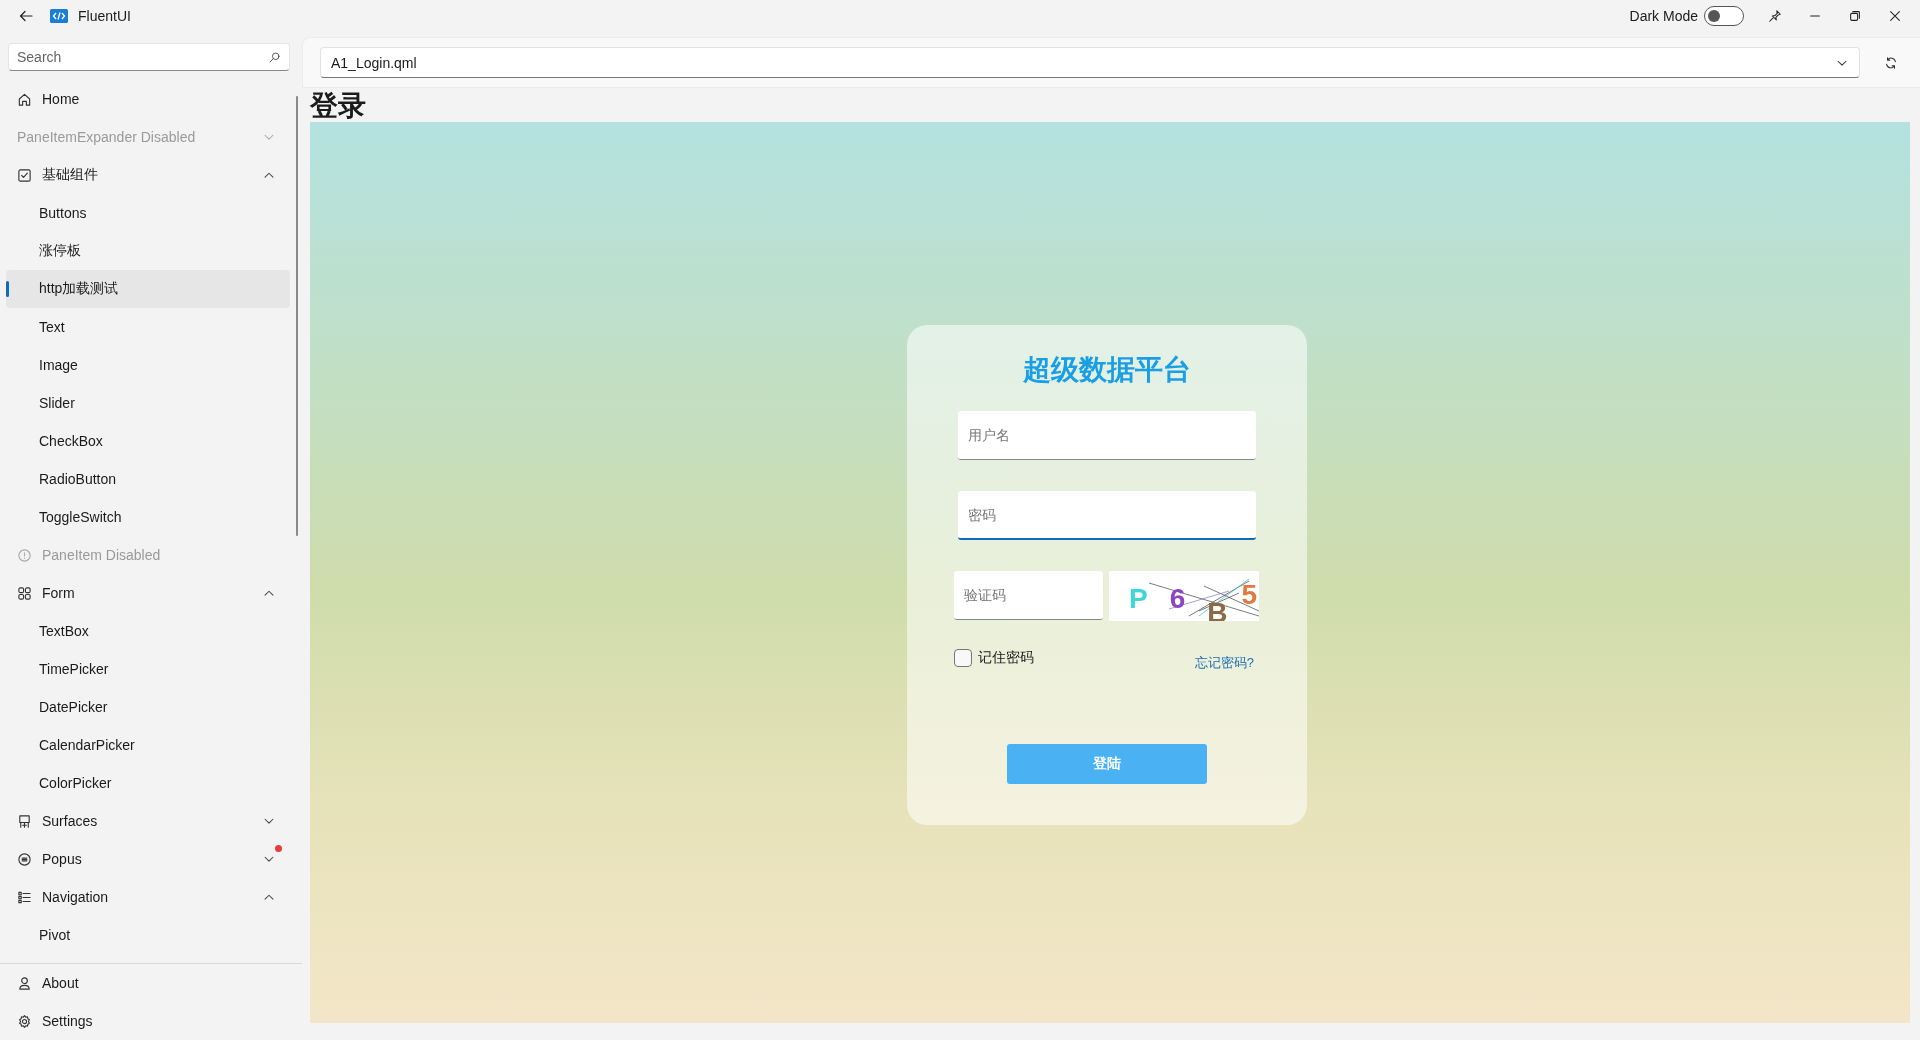  I want to click on scrollbar, so click(297, 316).